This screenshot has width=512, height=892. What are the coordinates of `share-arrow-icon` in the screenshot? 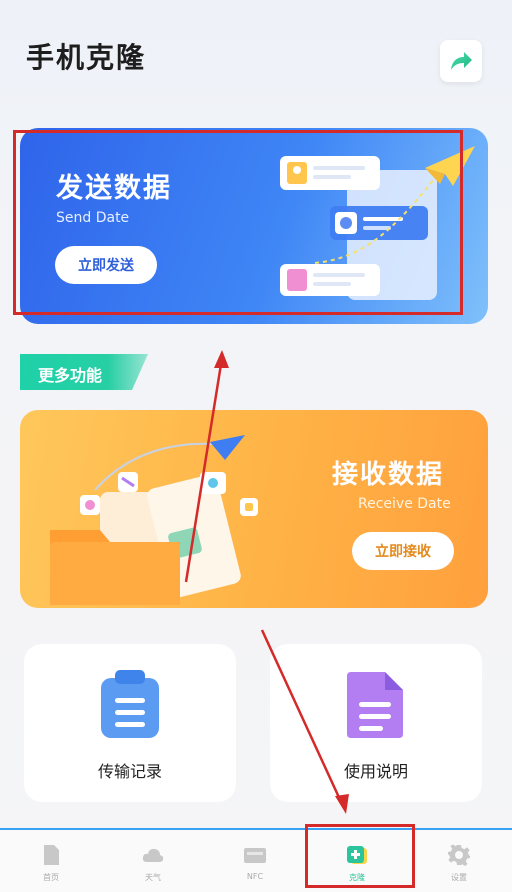 It's located at (461, 61).